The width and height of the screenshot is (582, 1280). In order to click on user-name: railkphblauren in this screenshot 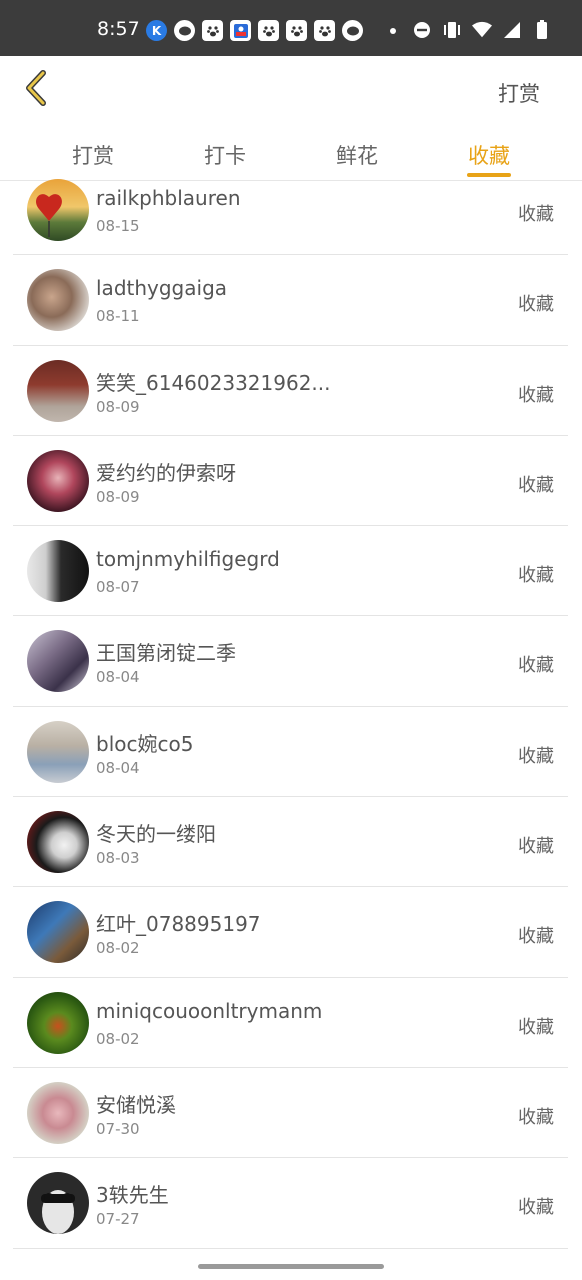, I will do `click(168, 198)`.